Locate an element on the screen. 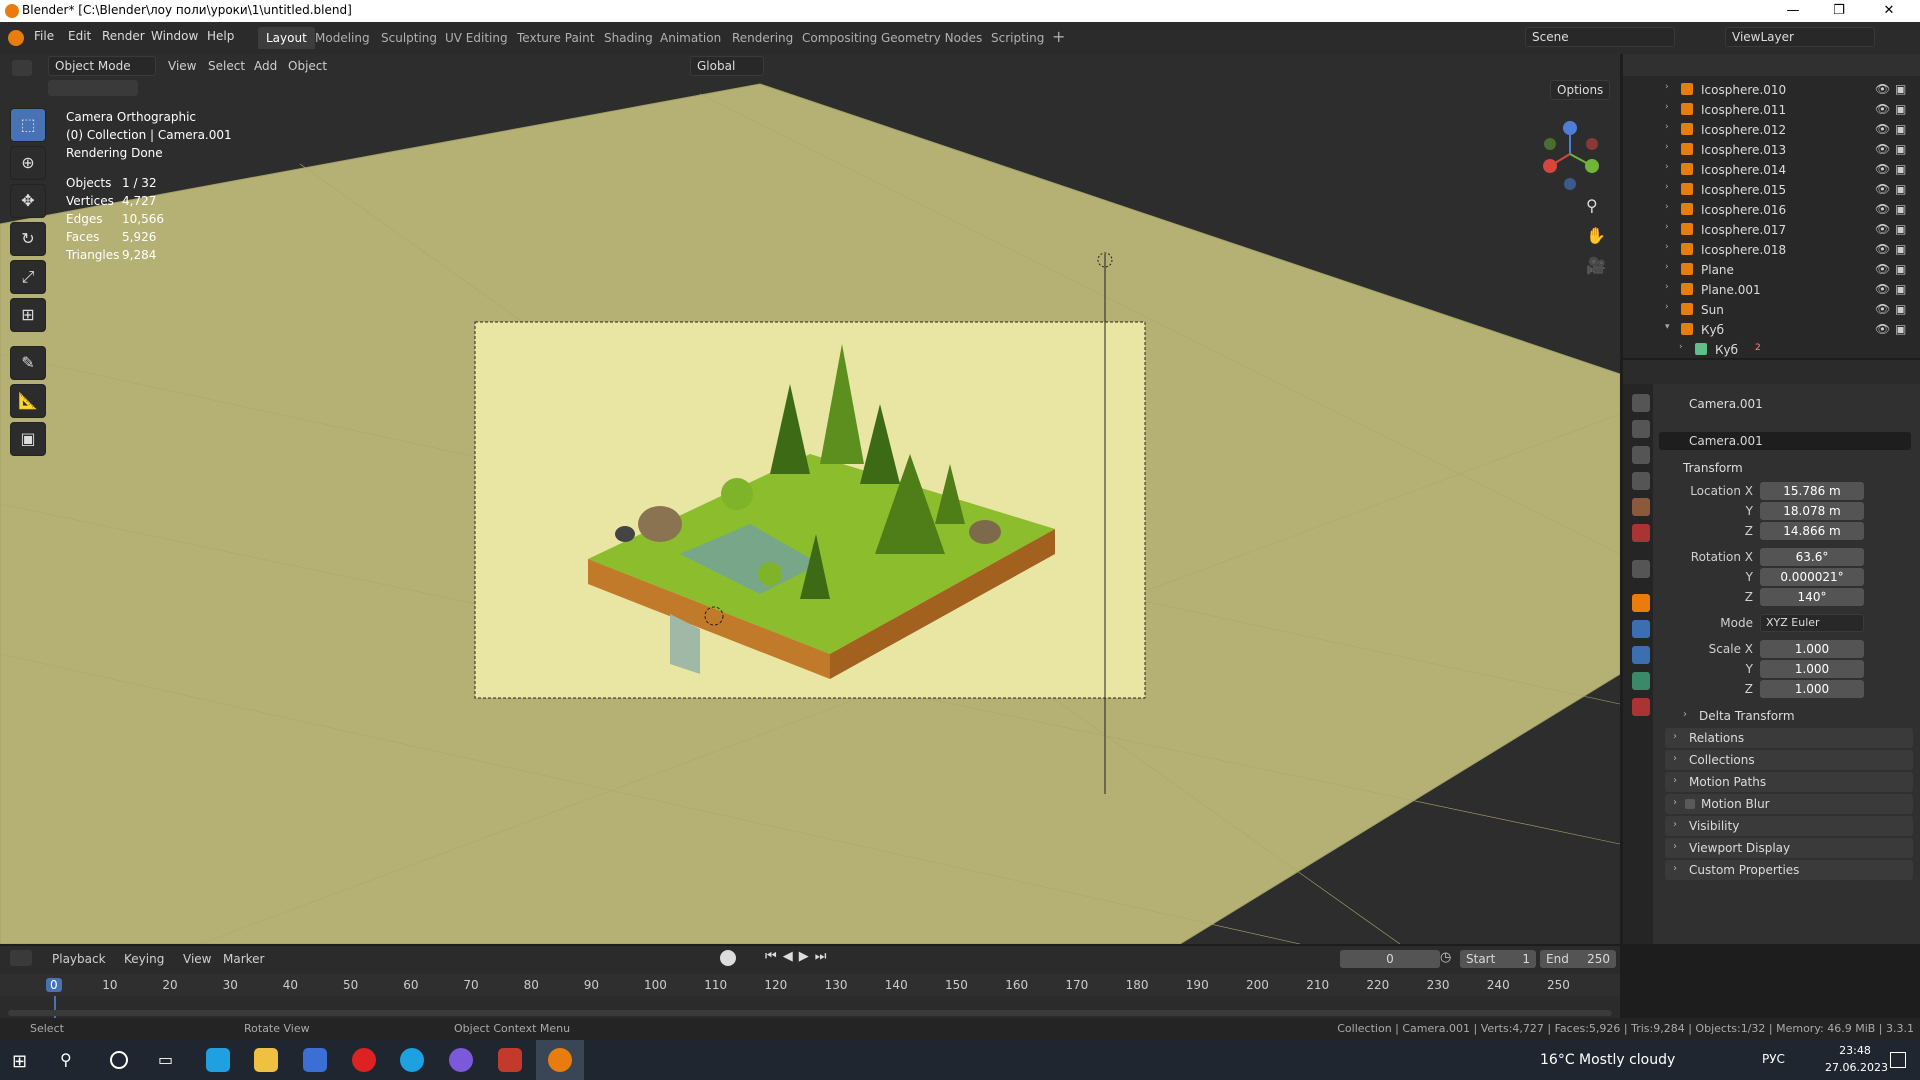 The image size is (1920, 1080). menu-help: Help is located at coordinates (220, 36).